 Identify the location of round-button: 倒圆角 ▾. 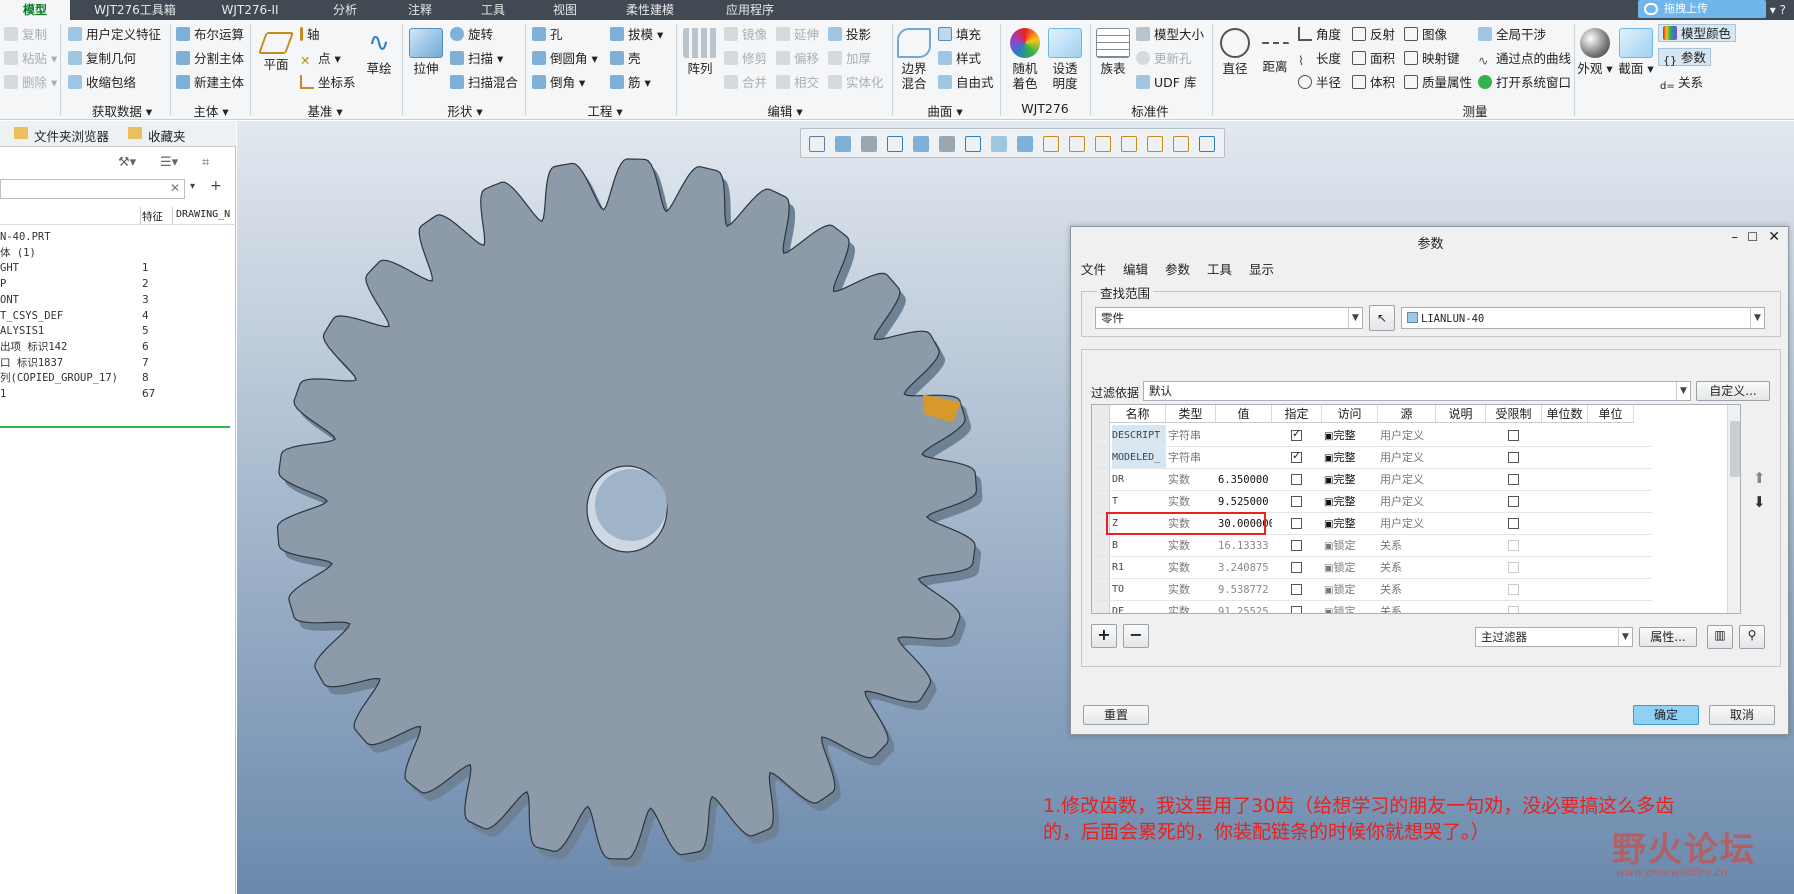
(565, 59).